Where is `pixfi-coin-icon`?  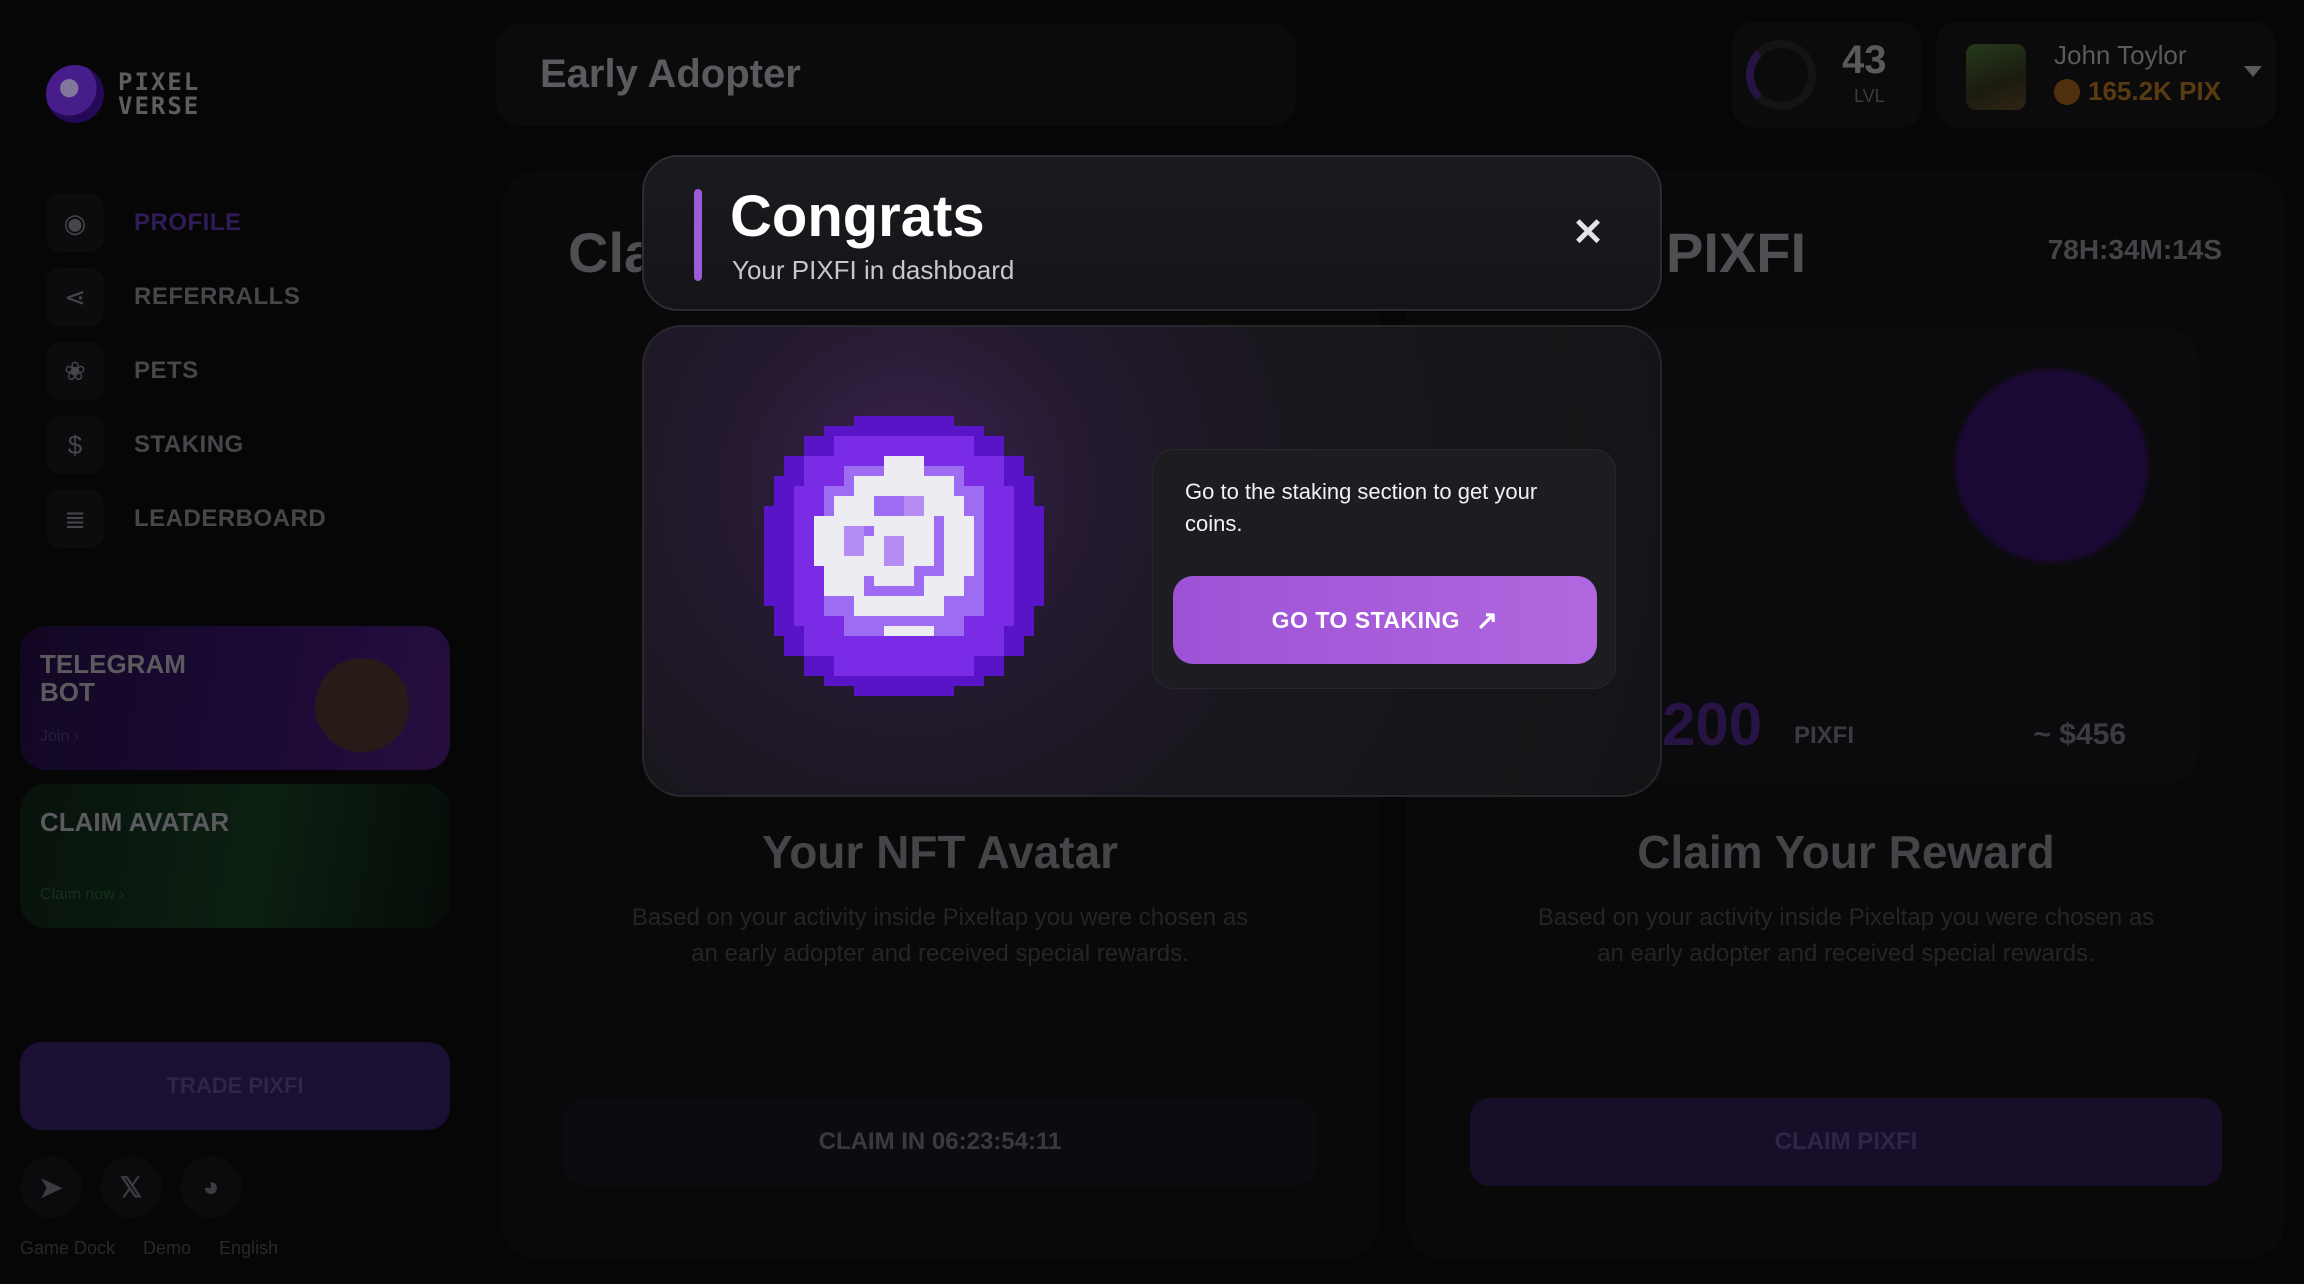 pixfi-coin-icon is located at coordinates (904, 556).